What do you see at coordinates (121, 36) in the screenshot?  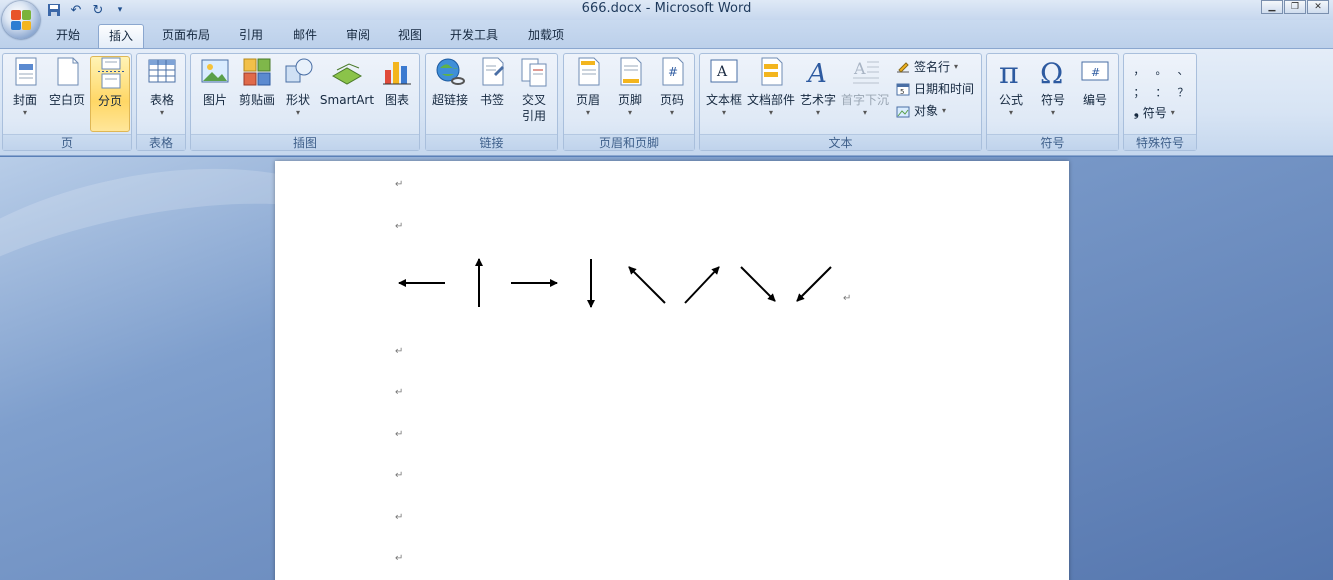 I see `tab-insert: 插入` at bounding box center [121, 36].